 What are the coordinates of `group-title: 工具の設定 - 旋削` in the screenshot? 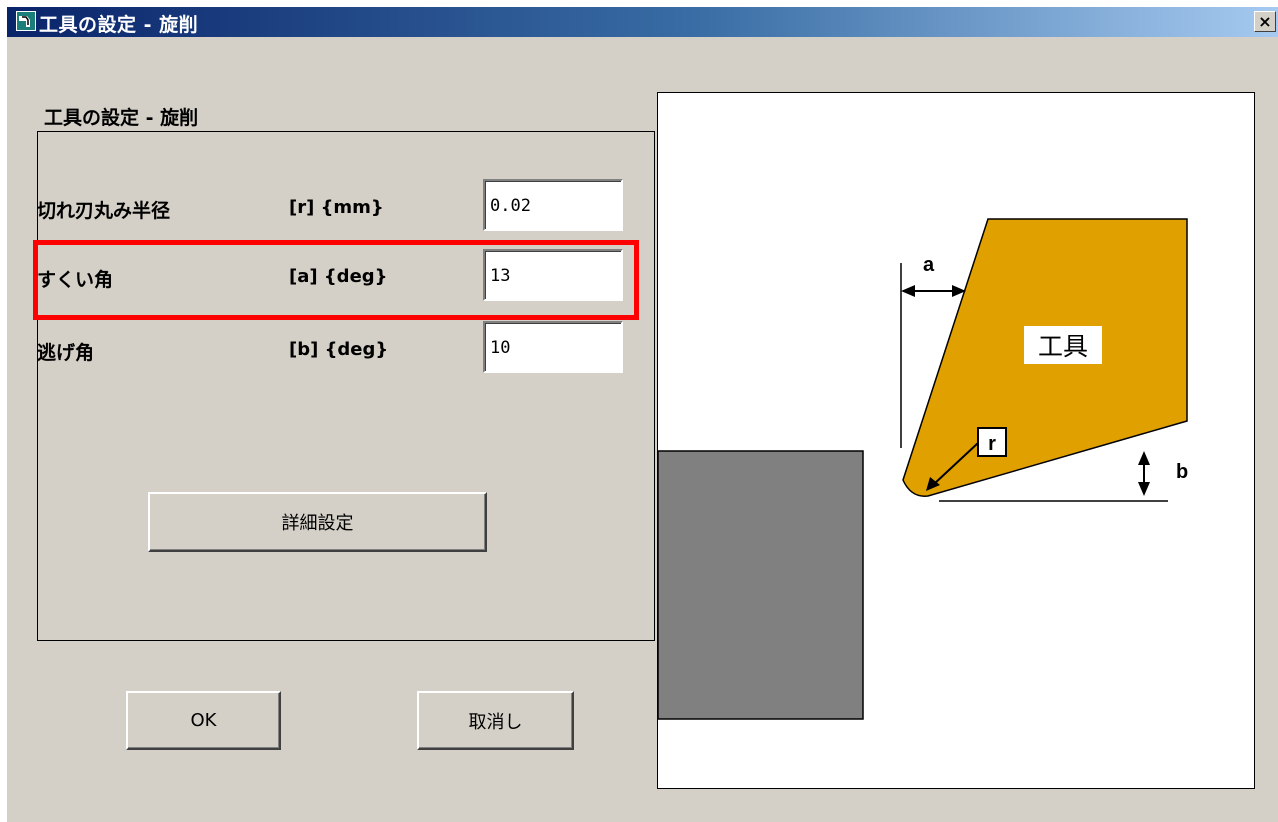 It's located at (121, 118).